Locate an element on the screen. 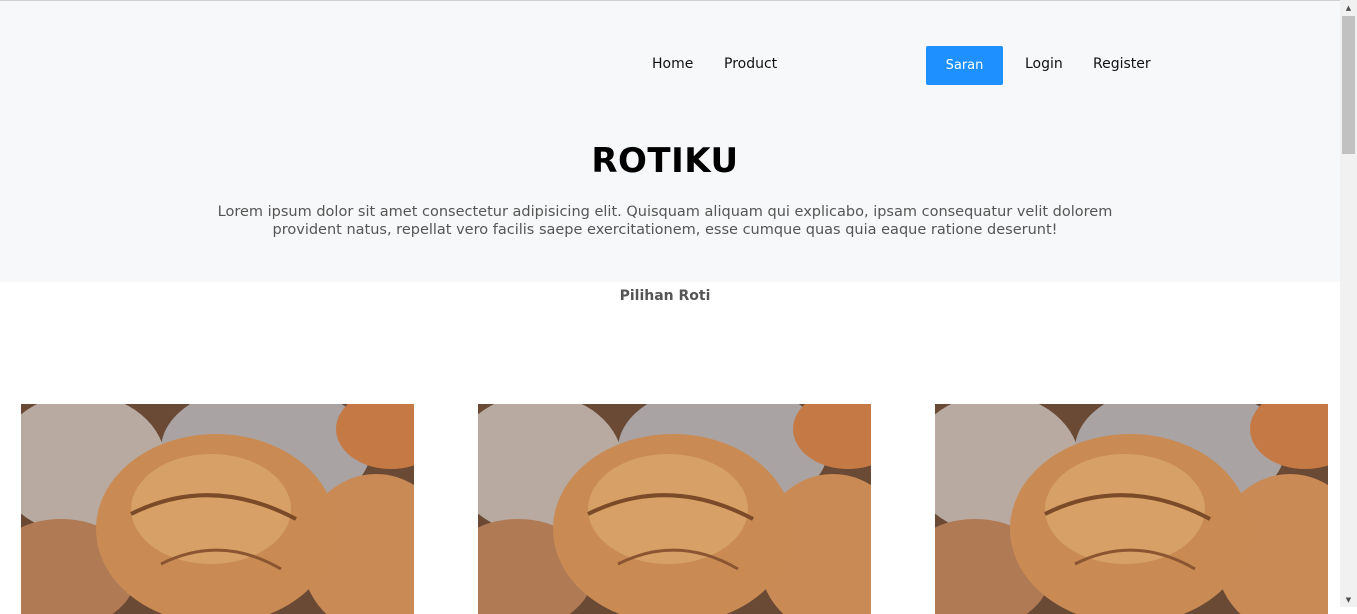  page-title: ROTIKU is located at coordinates (665, 161).